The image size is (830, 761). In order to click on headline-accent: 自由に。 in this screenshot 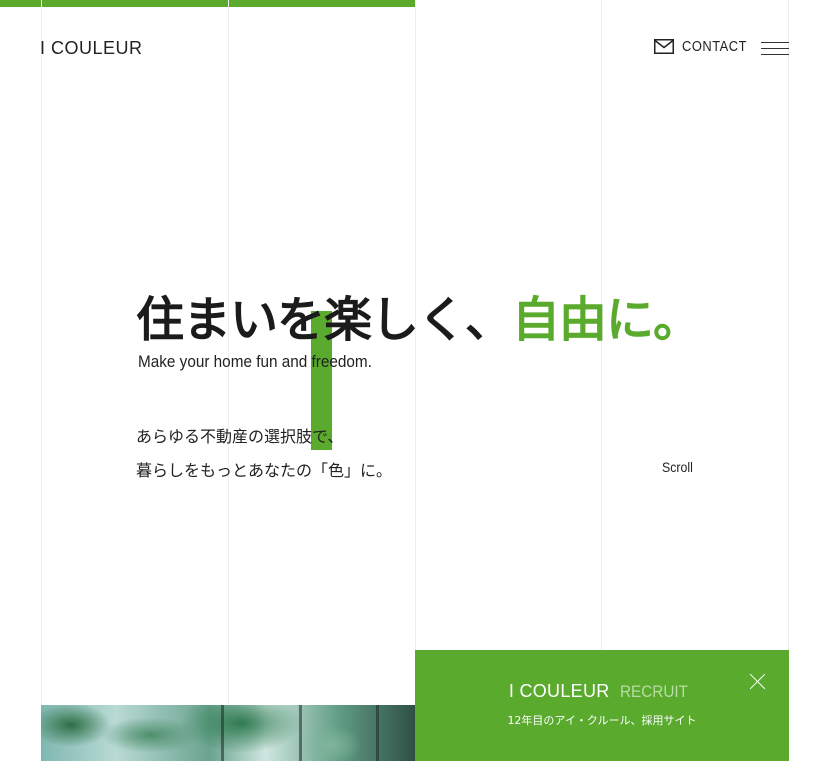, I will do `click(606, 320)`.